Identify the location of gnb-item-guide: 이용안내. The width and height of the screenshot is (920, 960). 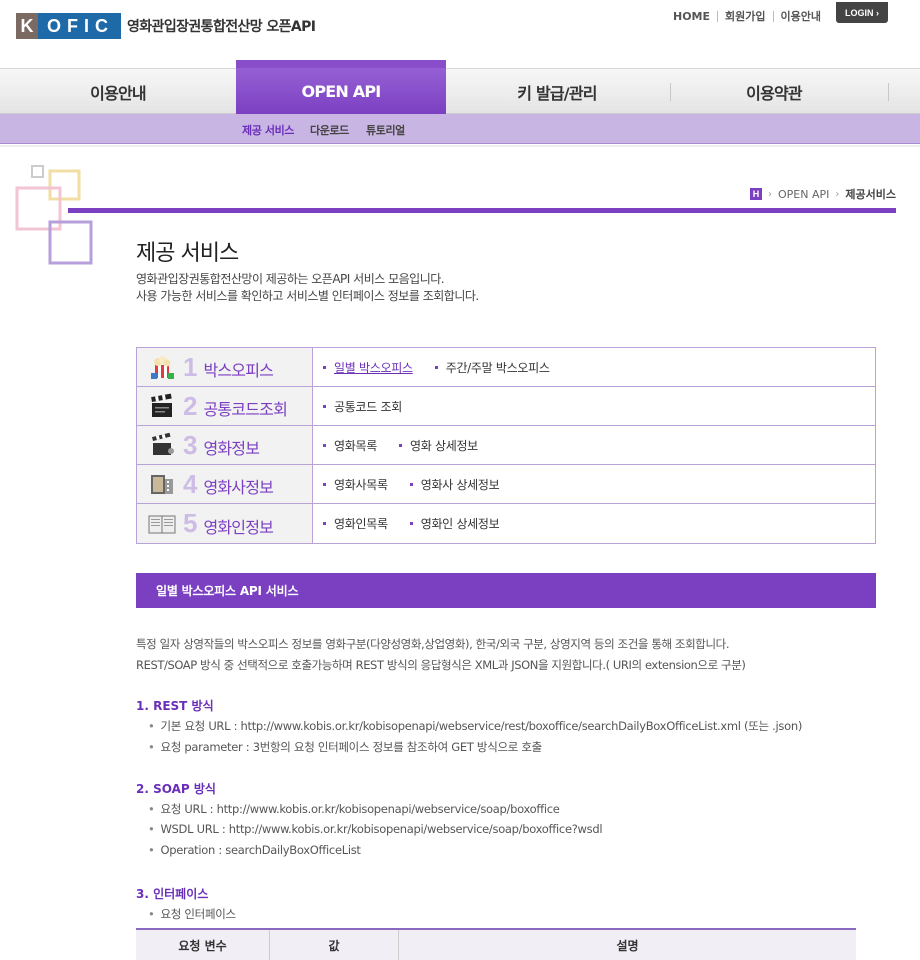
(118, 92).